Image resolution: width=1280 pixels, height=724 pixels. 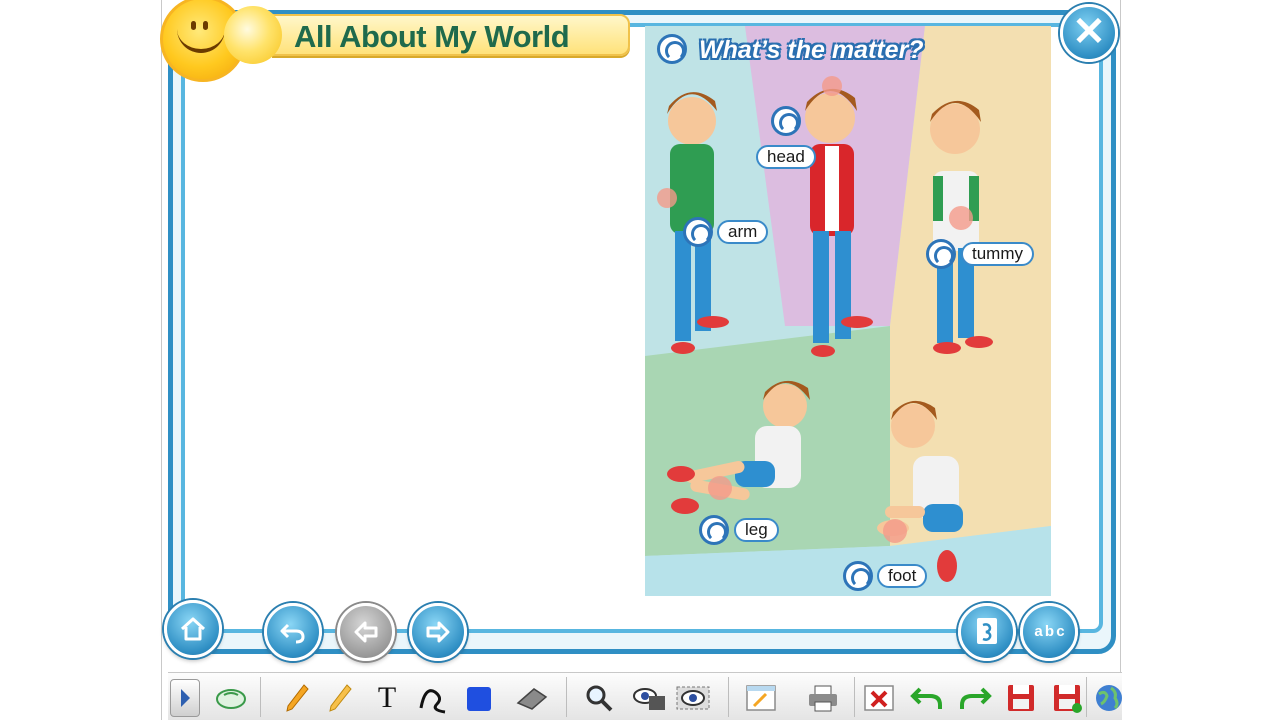 I want to click on eraser-tool, so click(x=532, y=698).